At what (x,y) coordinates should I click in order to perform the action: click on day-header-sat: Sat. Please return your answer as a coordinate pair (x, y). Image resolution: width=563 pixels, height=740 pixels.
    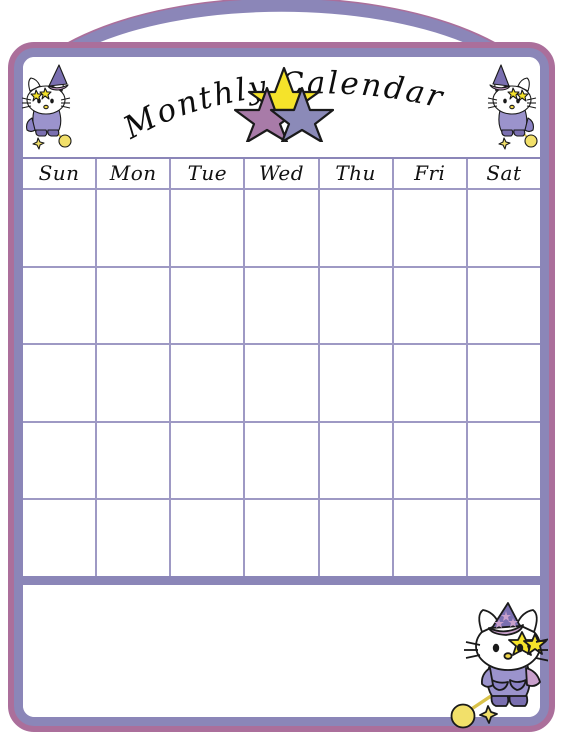
    Looking at the image, I should click on (503, 173).